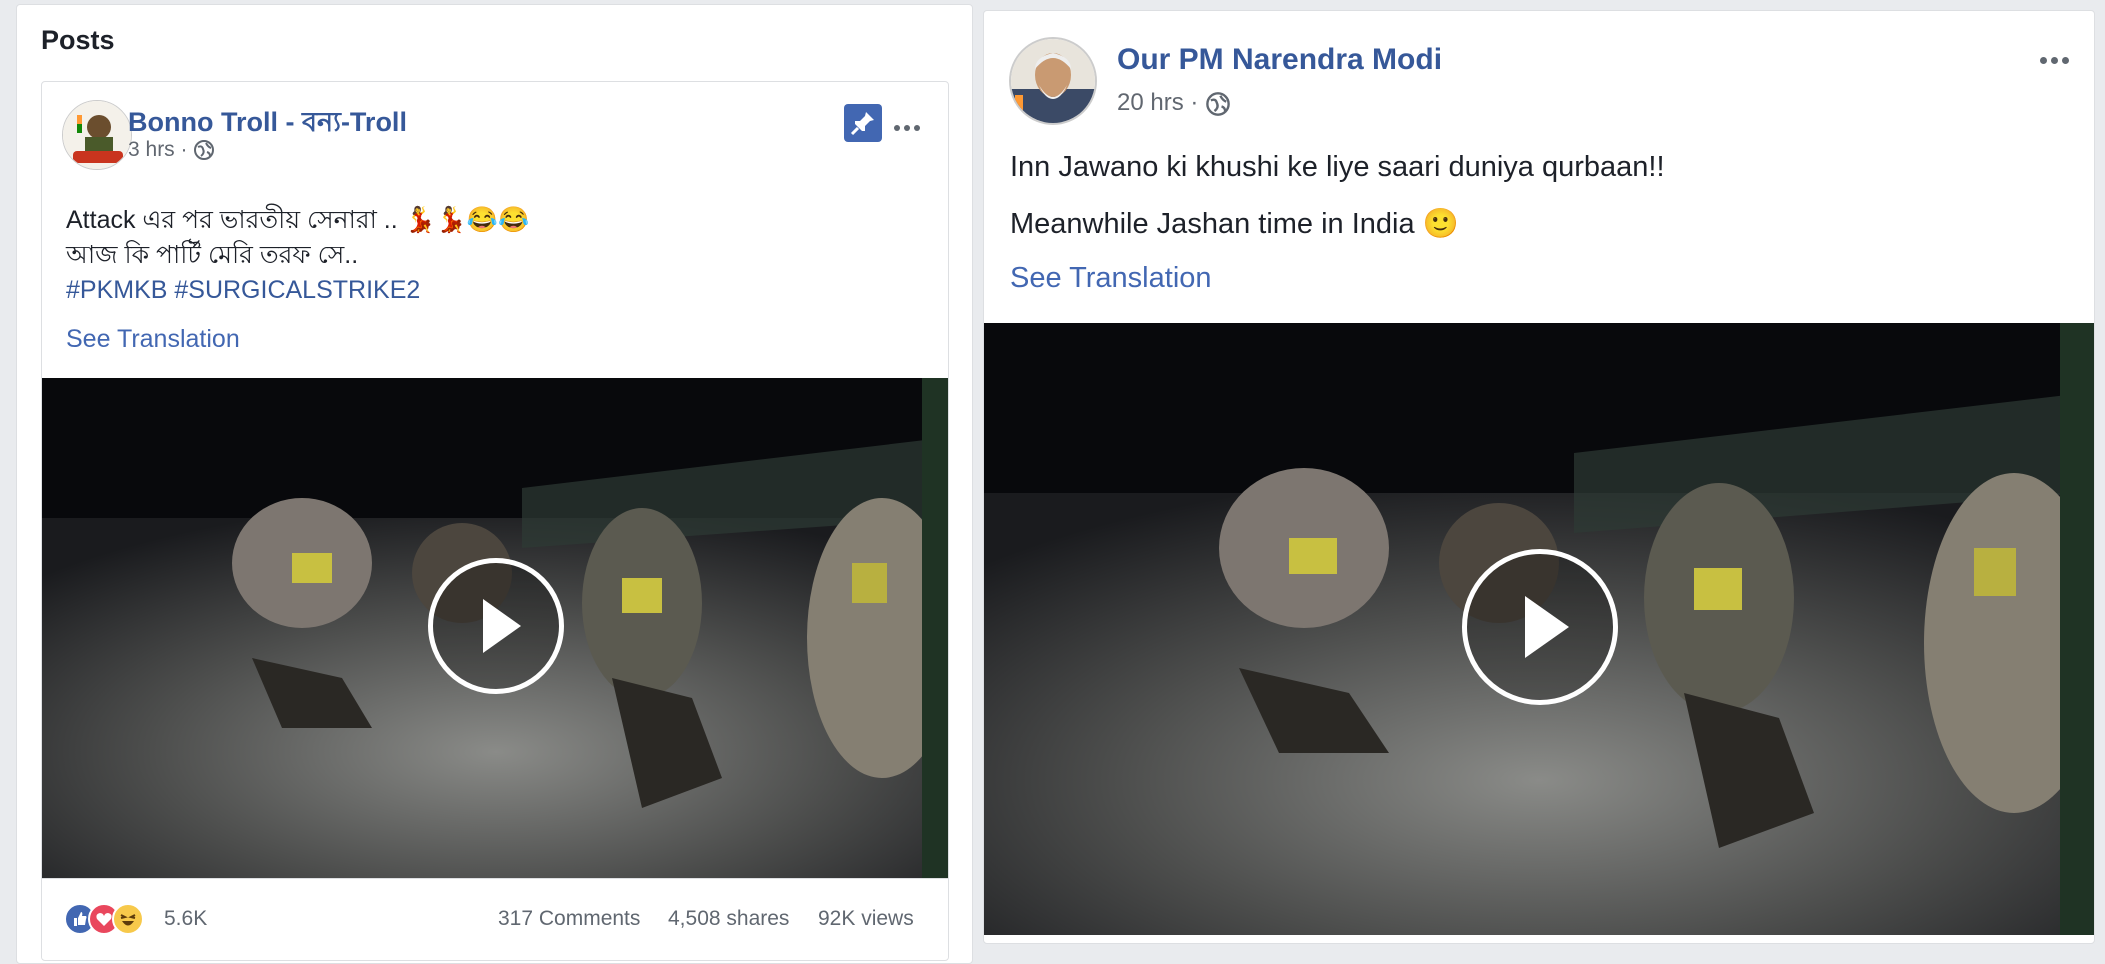  What do you see at coordinates (1234, 224) in the screenshot?
I see `post-text-line: Meanwhile Jashan time in India 🙂` at bounding box center [1234, 224].